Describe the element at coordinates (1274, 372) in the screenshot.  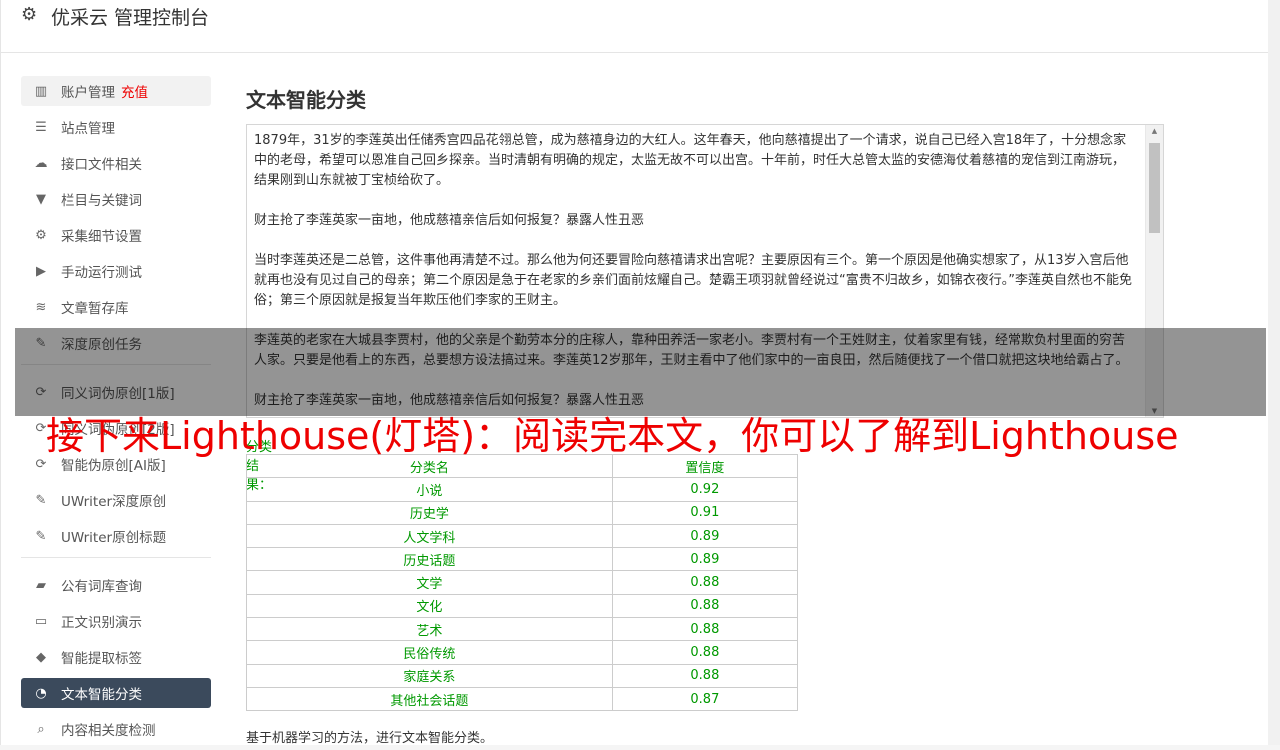
I see `page-scrollbar` at that location.